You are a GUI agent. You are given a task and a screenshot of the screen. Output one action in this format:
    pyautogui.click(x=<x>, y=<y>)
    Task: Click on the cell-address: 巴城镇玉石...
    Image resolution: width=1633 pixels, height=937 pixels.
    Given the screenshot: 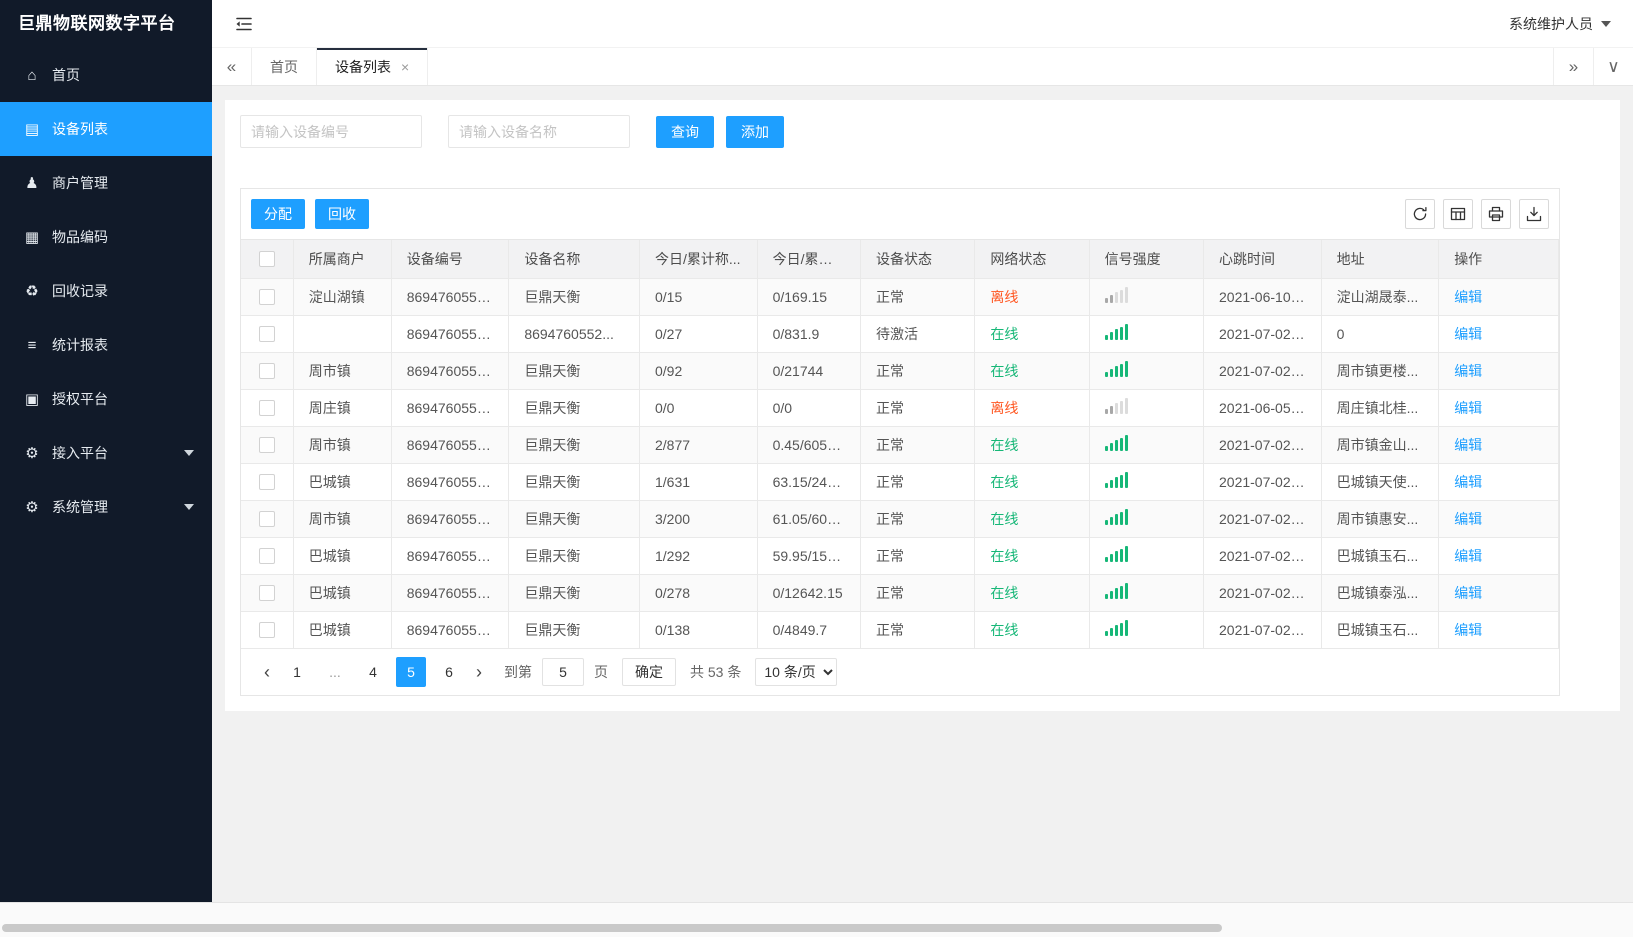 What is the action you would take?
    pyautogui.click(x=1380, y=630)
    